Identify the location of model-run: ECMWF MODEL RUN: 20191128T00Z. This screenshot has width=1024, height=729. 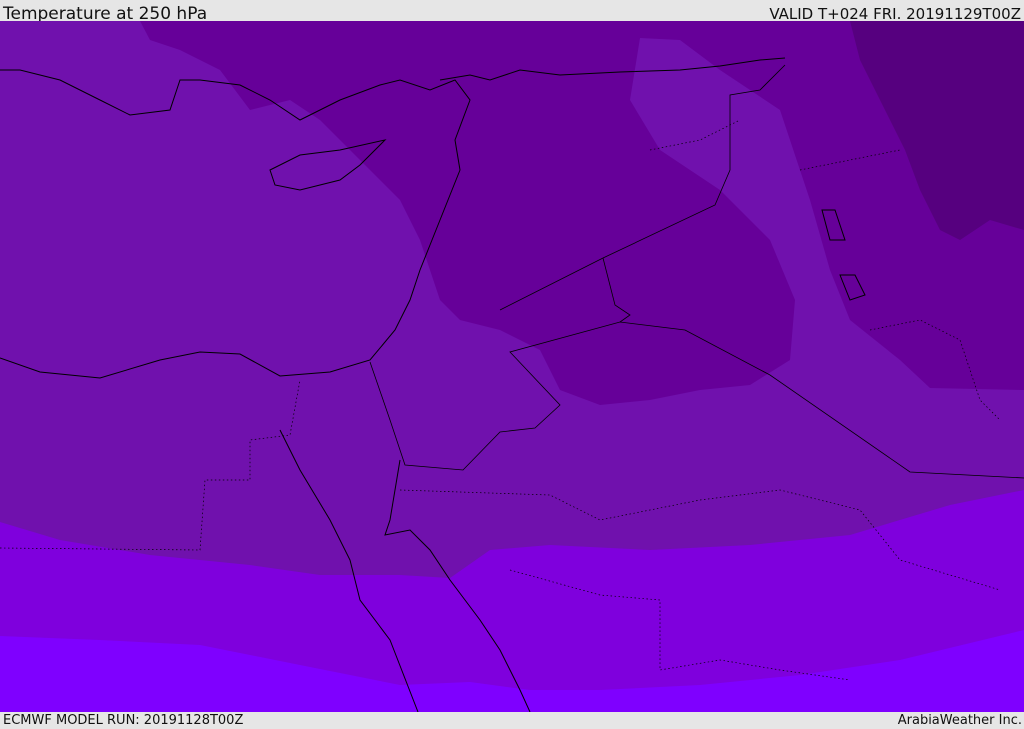
(123, 720).